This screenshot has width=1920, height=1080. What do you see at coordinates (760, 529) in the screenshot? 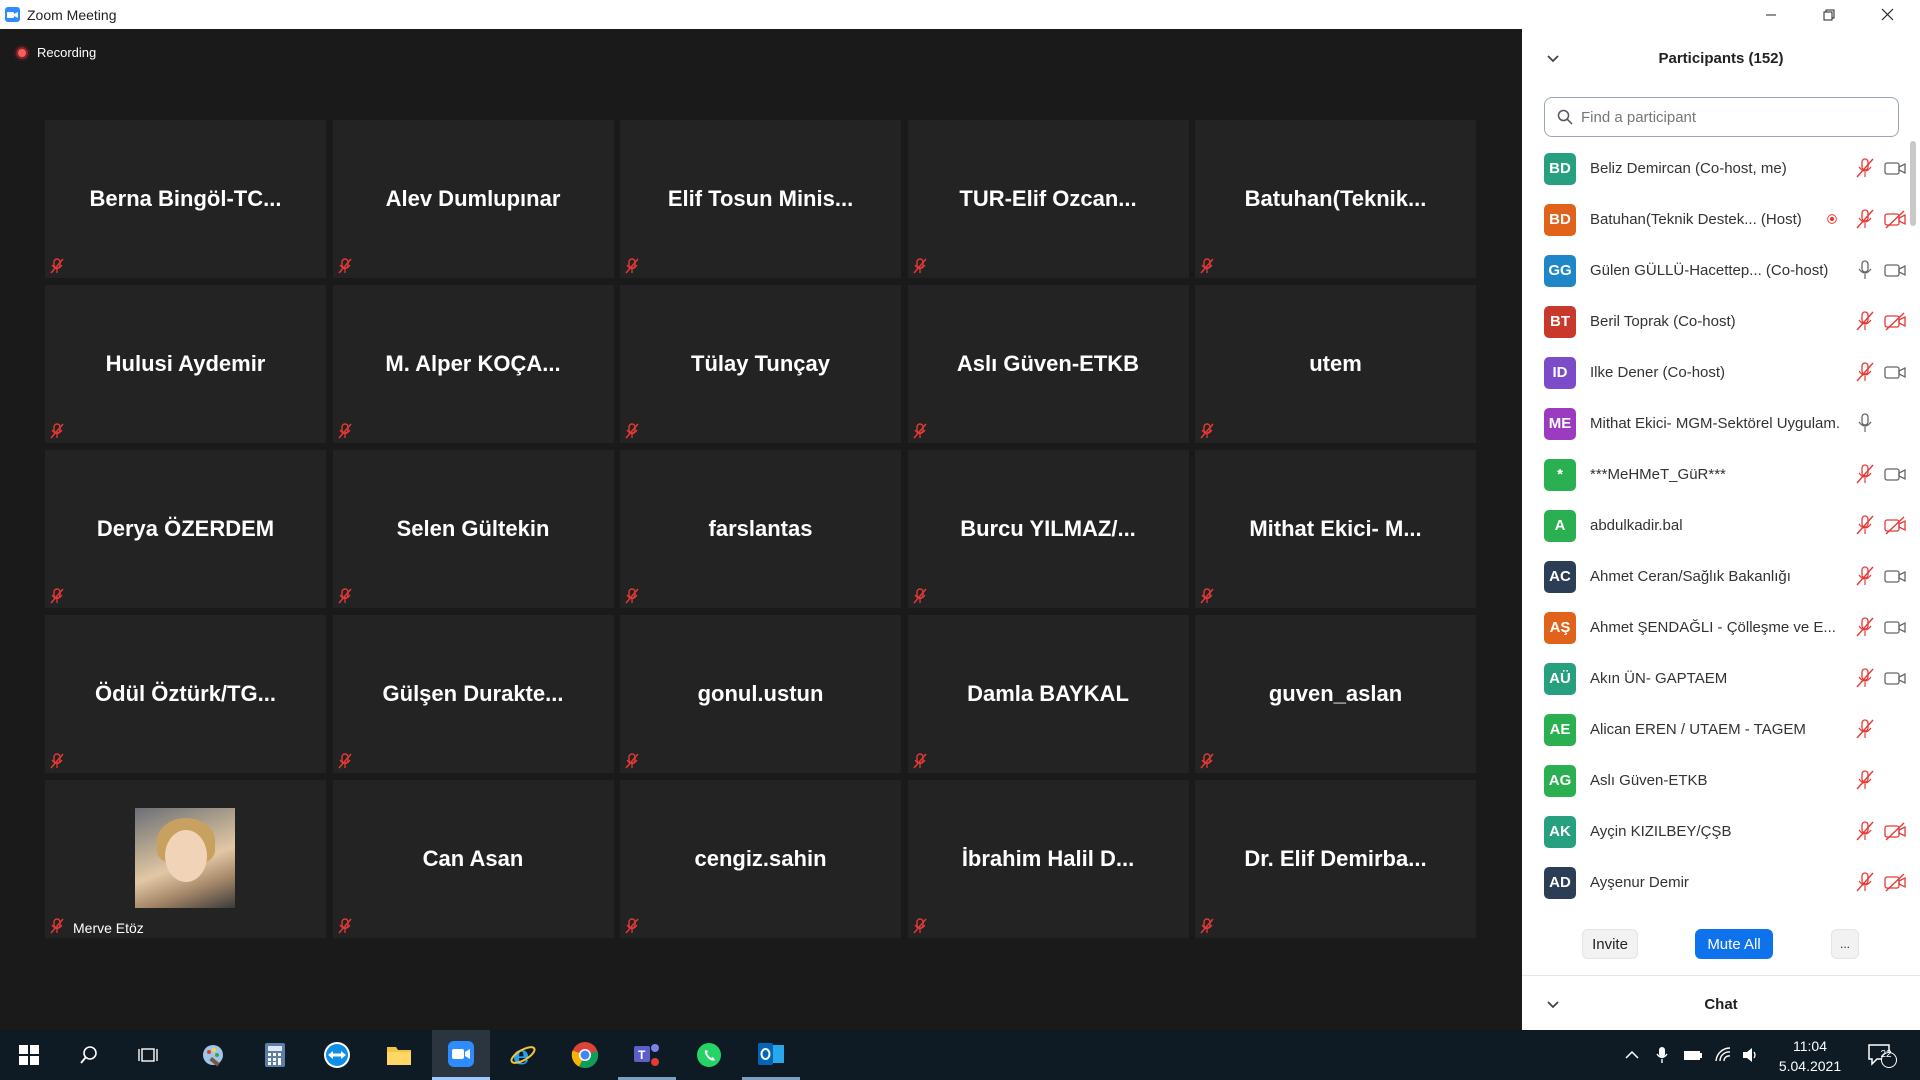
I see `video-tile: farslantas` at bounding box center [760, 529].